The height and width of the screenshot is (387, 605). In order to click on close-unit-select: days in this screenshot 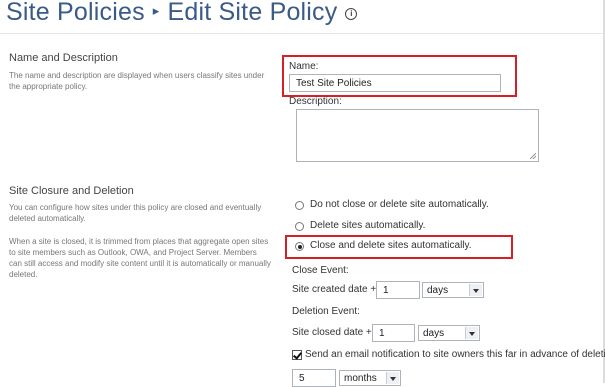, I will do `click(453, 290)`.